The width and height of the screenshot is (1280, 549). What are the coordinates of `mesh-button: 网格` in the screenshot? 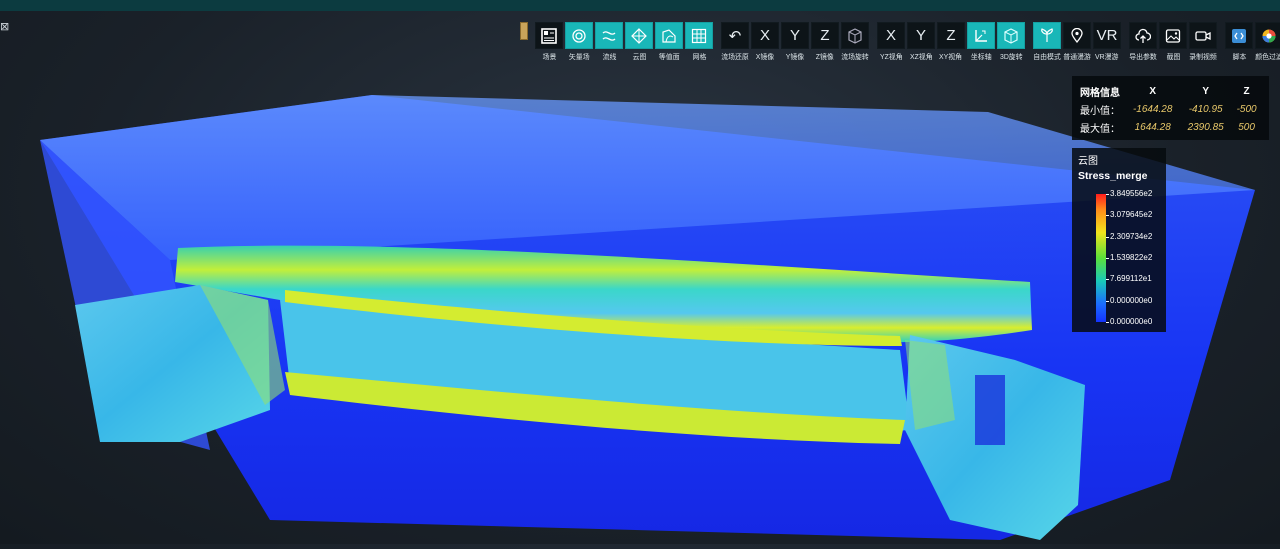 It's located at (699, 42).